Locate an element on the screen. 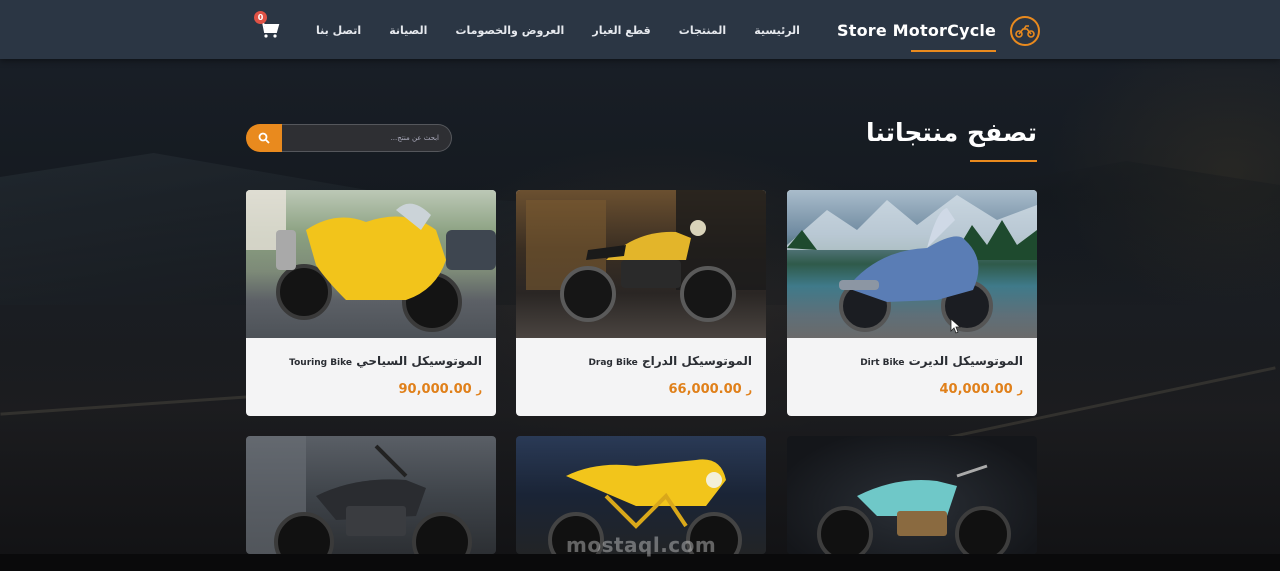 This screenshot has height=571, width=1280. product-name-ar: الموتوسيكل السياحي is located at coordinates (419, 361).